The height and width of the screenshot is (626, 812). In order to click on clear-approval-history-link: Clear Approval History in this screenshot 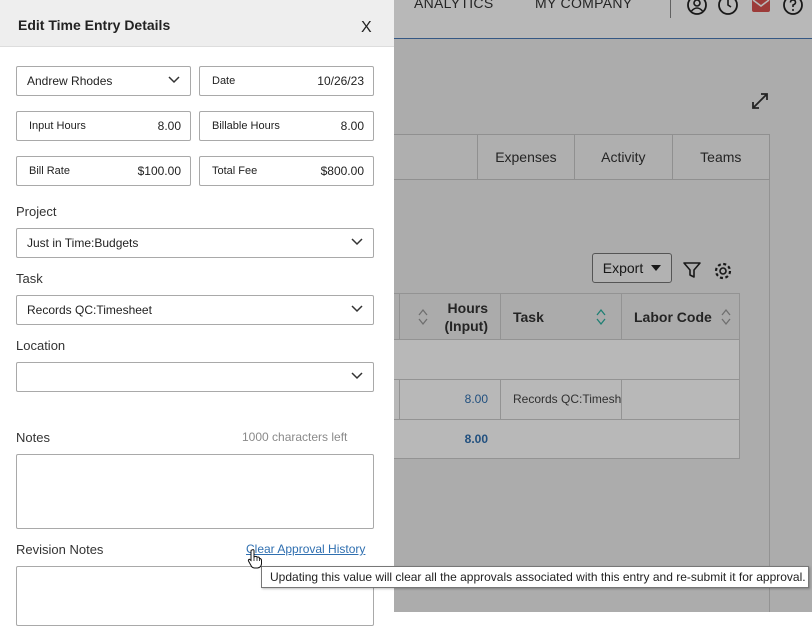, I will do `click(305, 549)`.